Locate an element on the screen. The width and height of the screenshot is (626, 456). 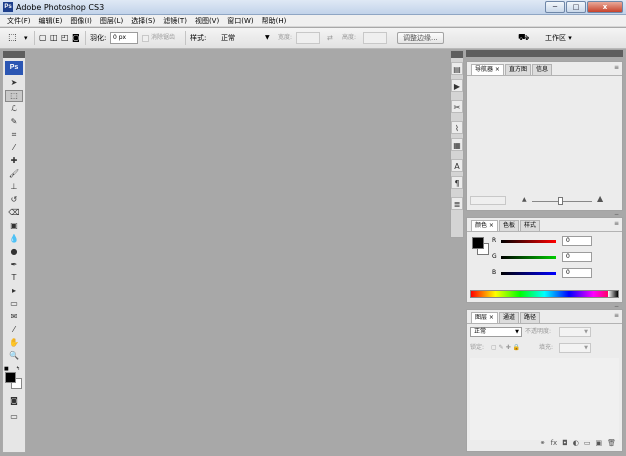
zoom-input is located at coordinates (488, 200).